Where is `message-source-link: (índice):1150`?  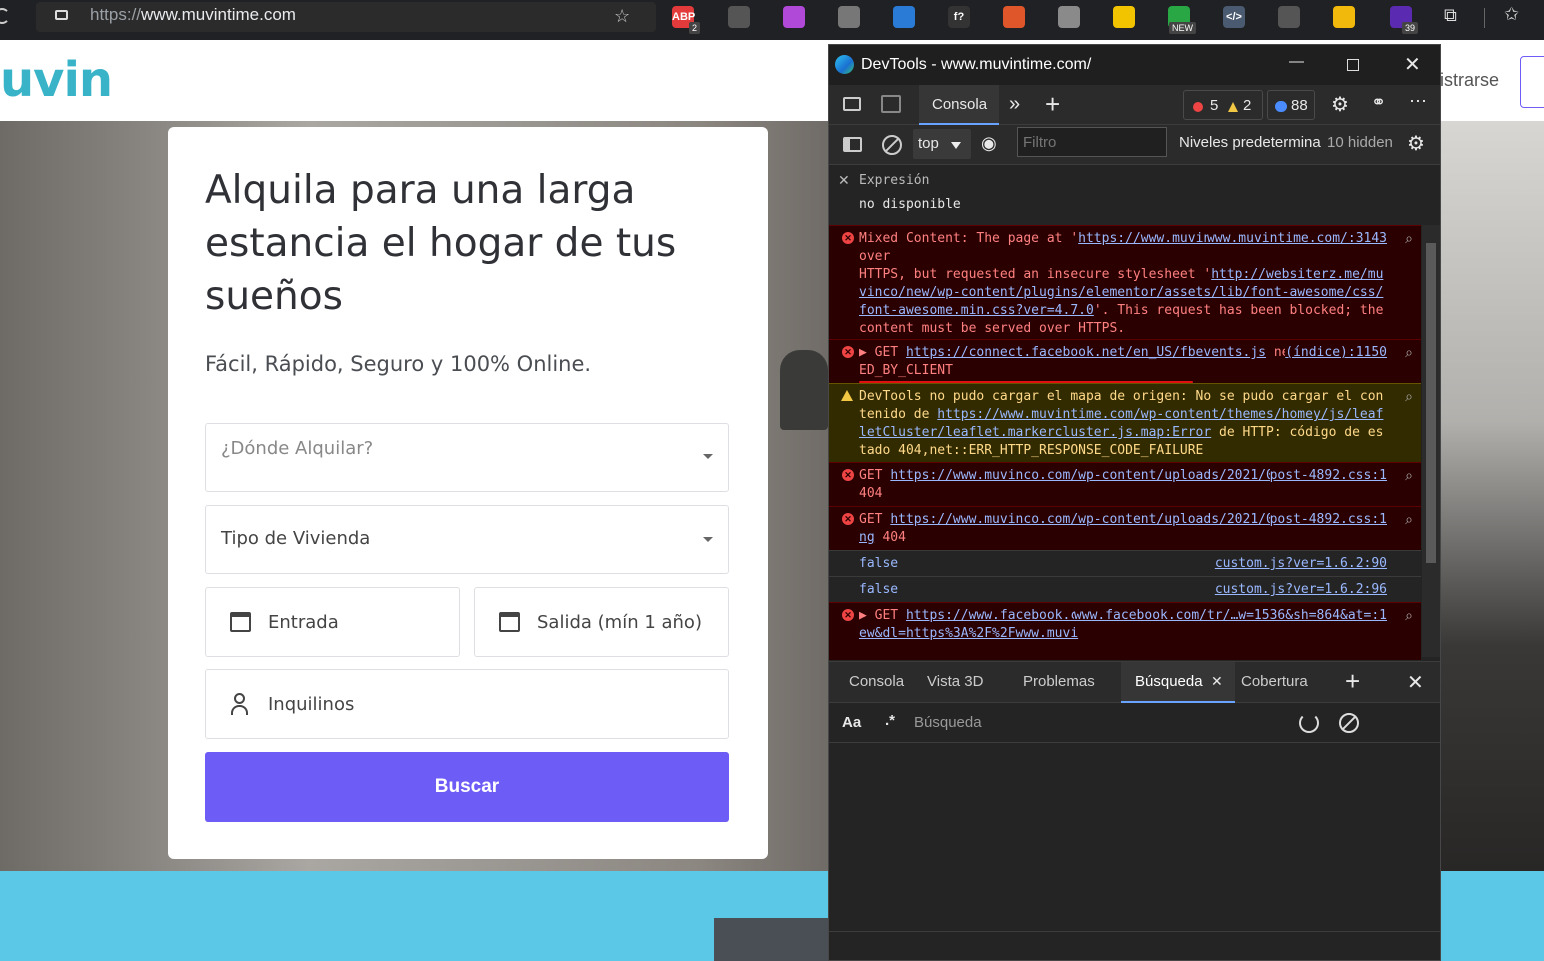 message-source-link: (índice):1150 is located at coordinates (1336, 353).